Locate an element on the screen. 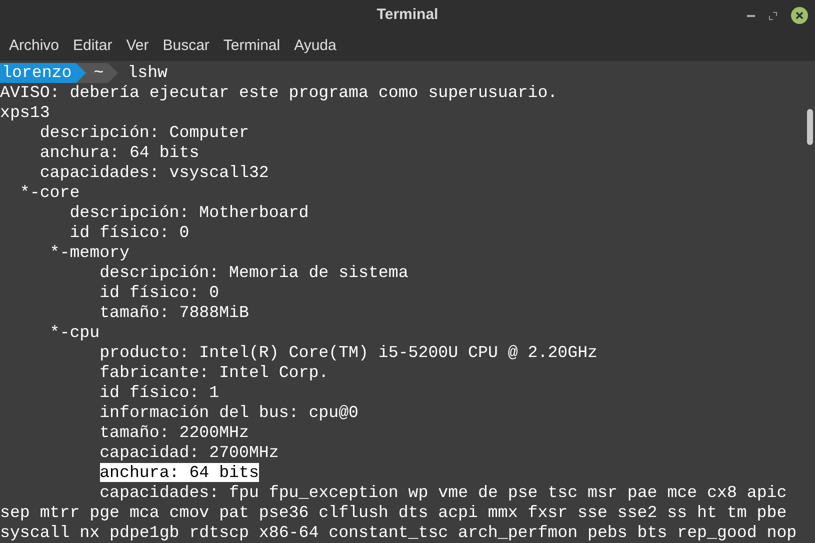  output-line: fabricante: Intel Corp. is located at coordinates (214, 372).